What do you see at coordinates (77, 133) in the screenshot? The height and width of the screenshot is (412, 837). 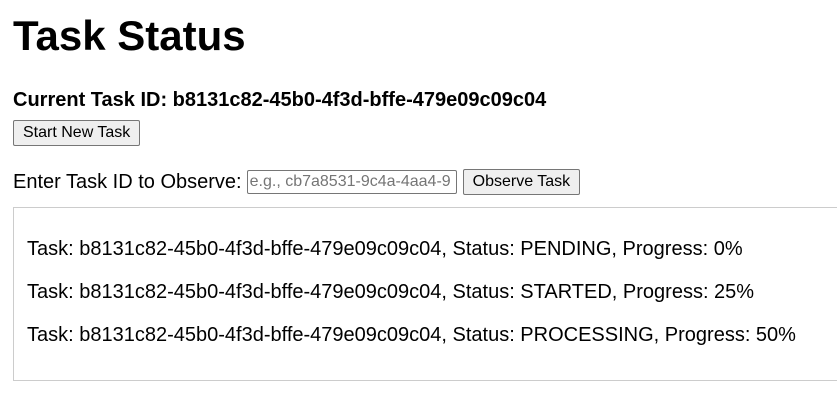 I see `start-new-task-button: Start New Task` at bounding box center [77, 133].